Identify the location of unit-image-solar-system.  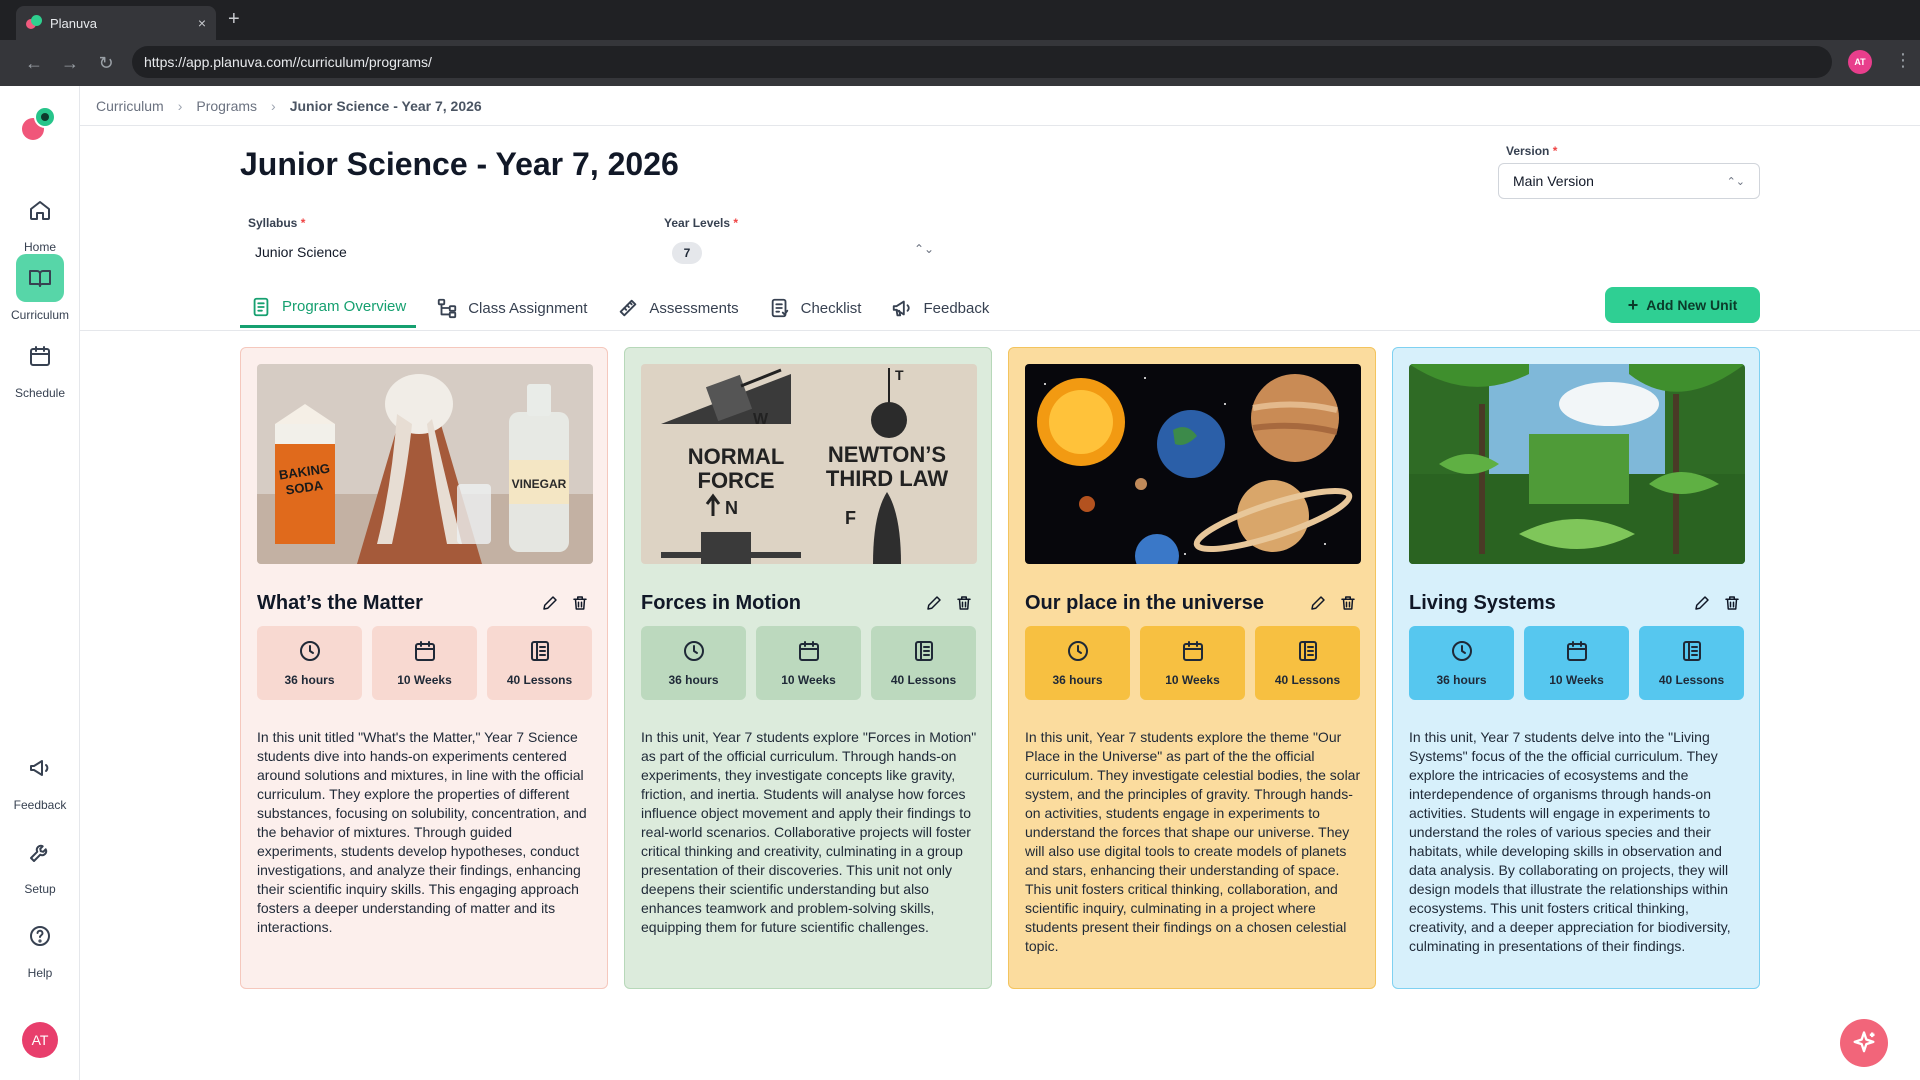
(1193, 464).